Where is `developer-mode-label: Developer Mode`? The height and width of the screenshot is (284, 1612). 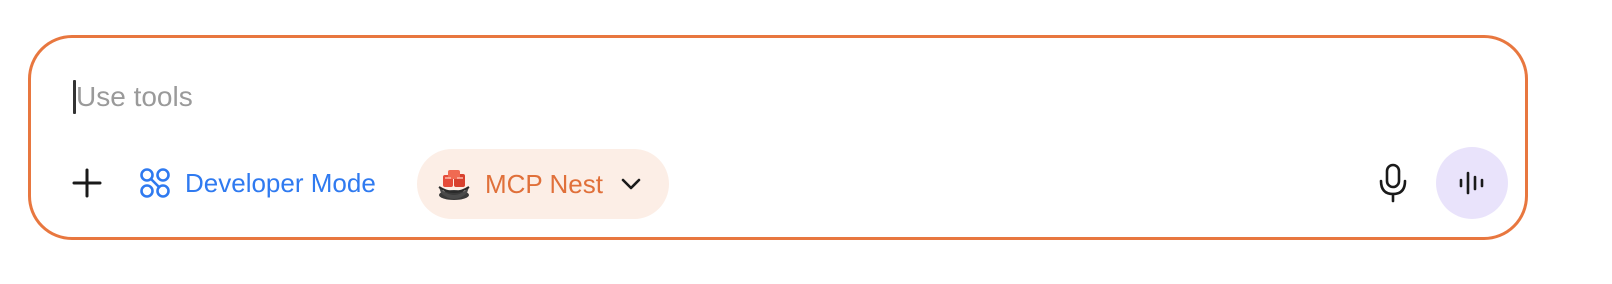 developer-mode-label: Developer Mode is located at coordinates (280, 182).